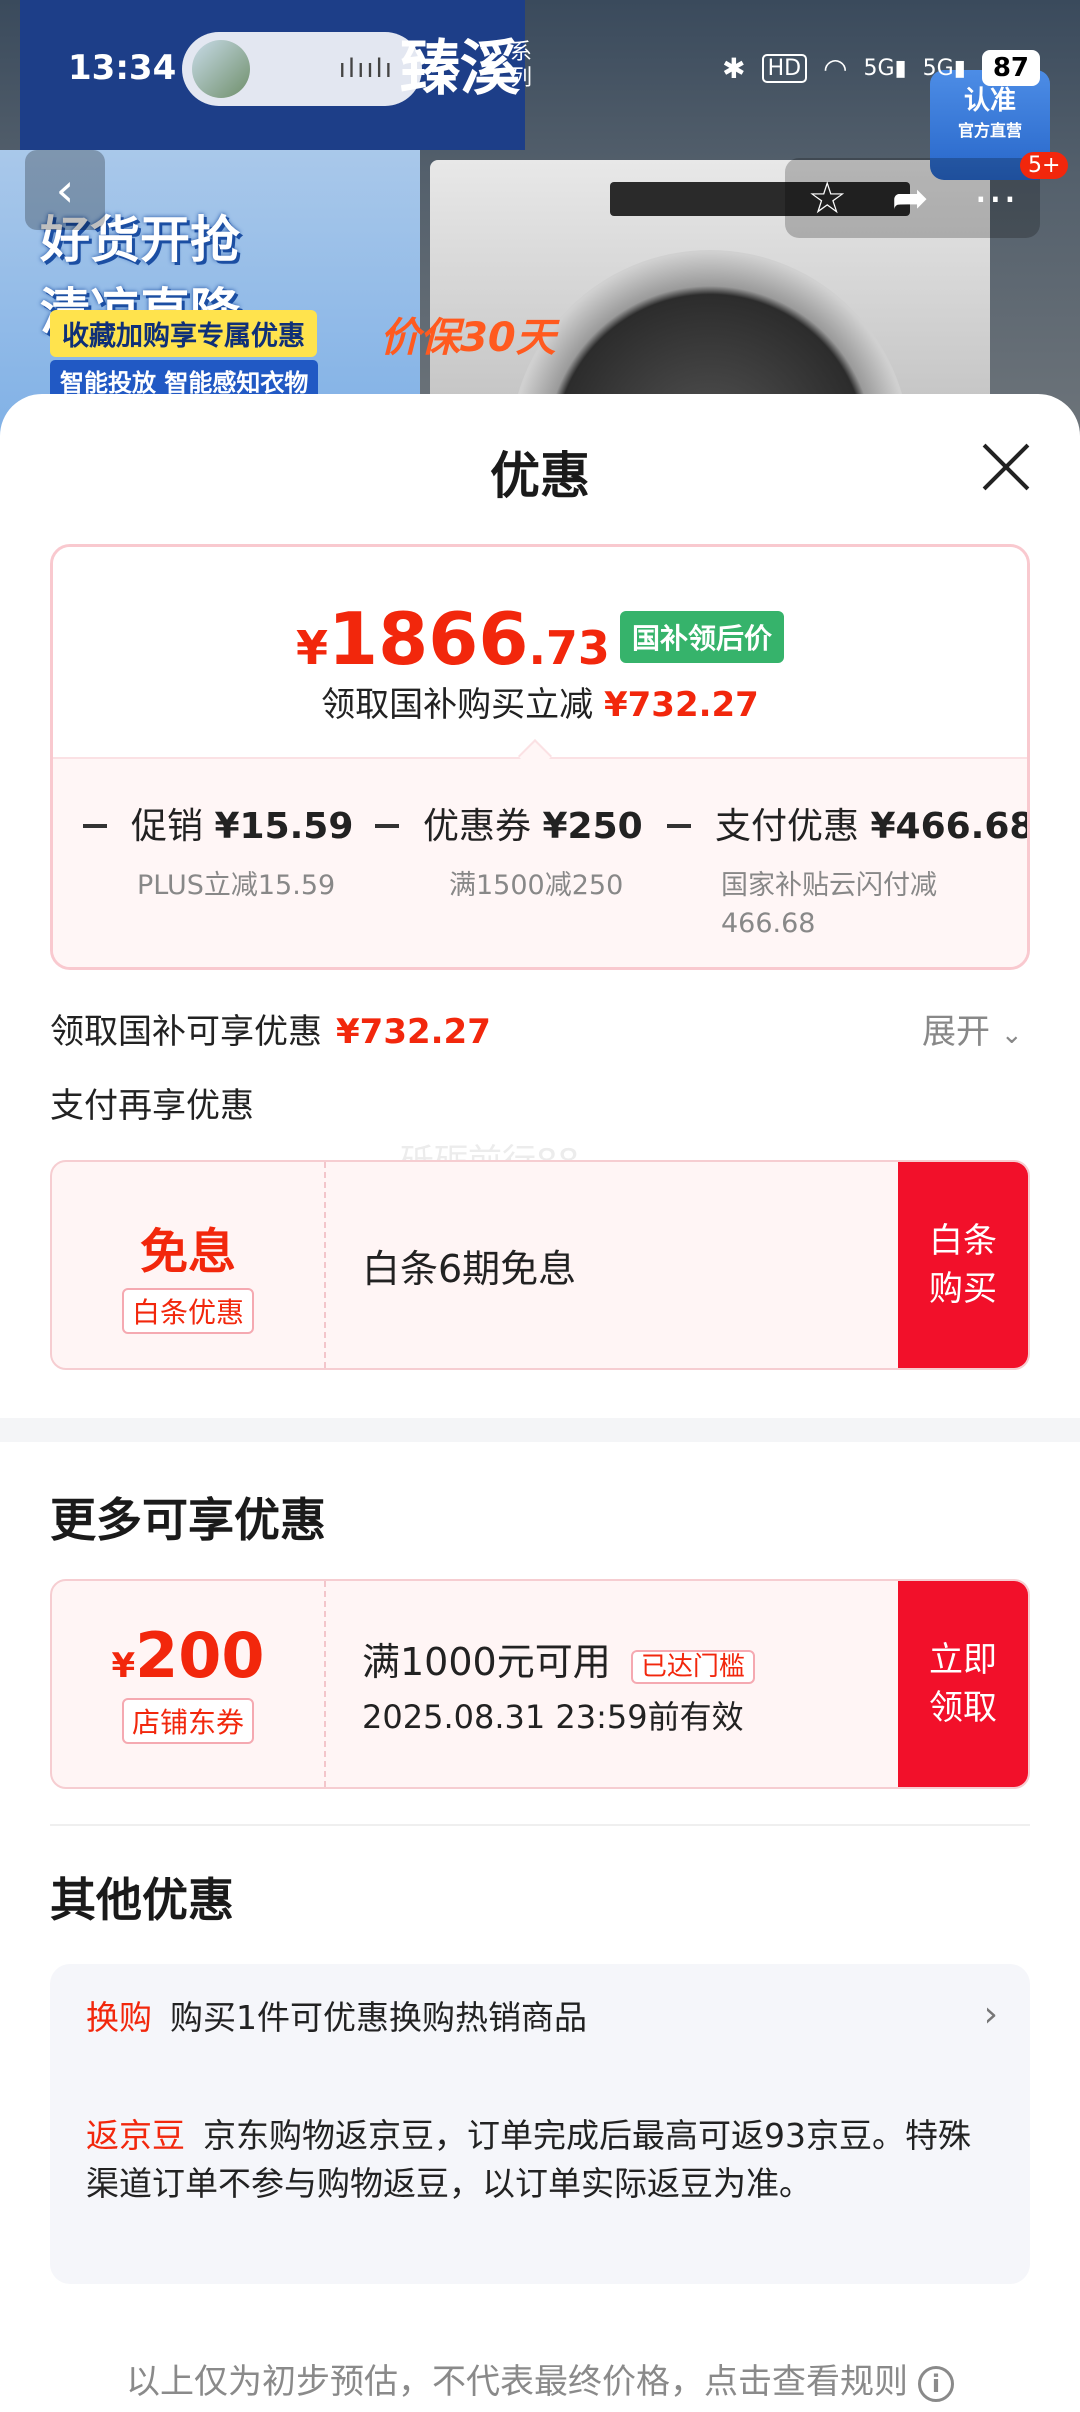 Image resolution: width=1080 pixels, height=2412 pixels. I want to click on price-protect-badge: 价保30天, so click(468, 338).